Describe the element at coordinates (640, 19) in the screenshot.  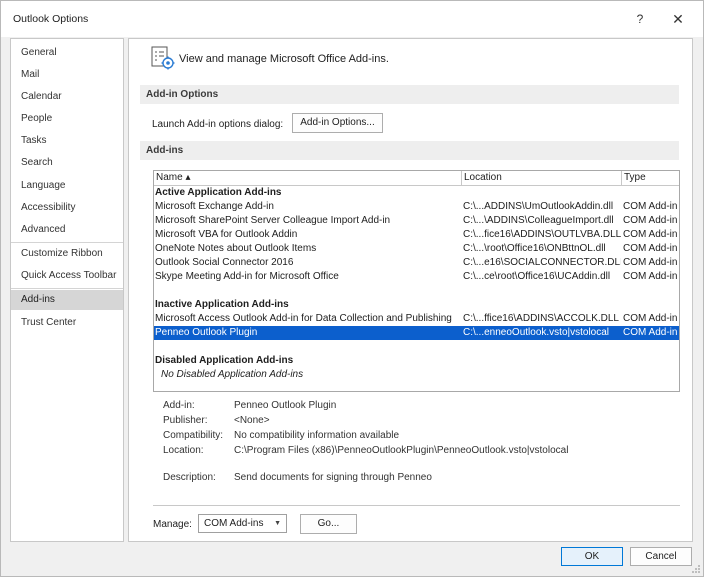
I see `help-button: ?` at that location.